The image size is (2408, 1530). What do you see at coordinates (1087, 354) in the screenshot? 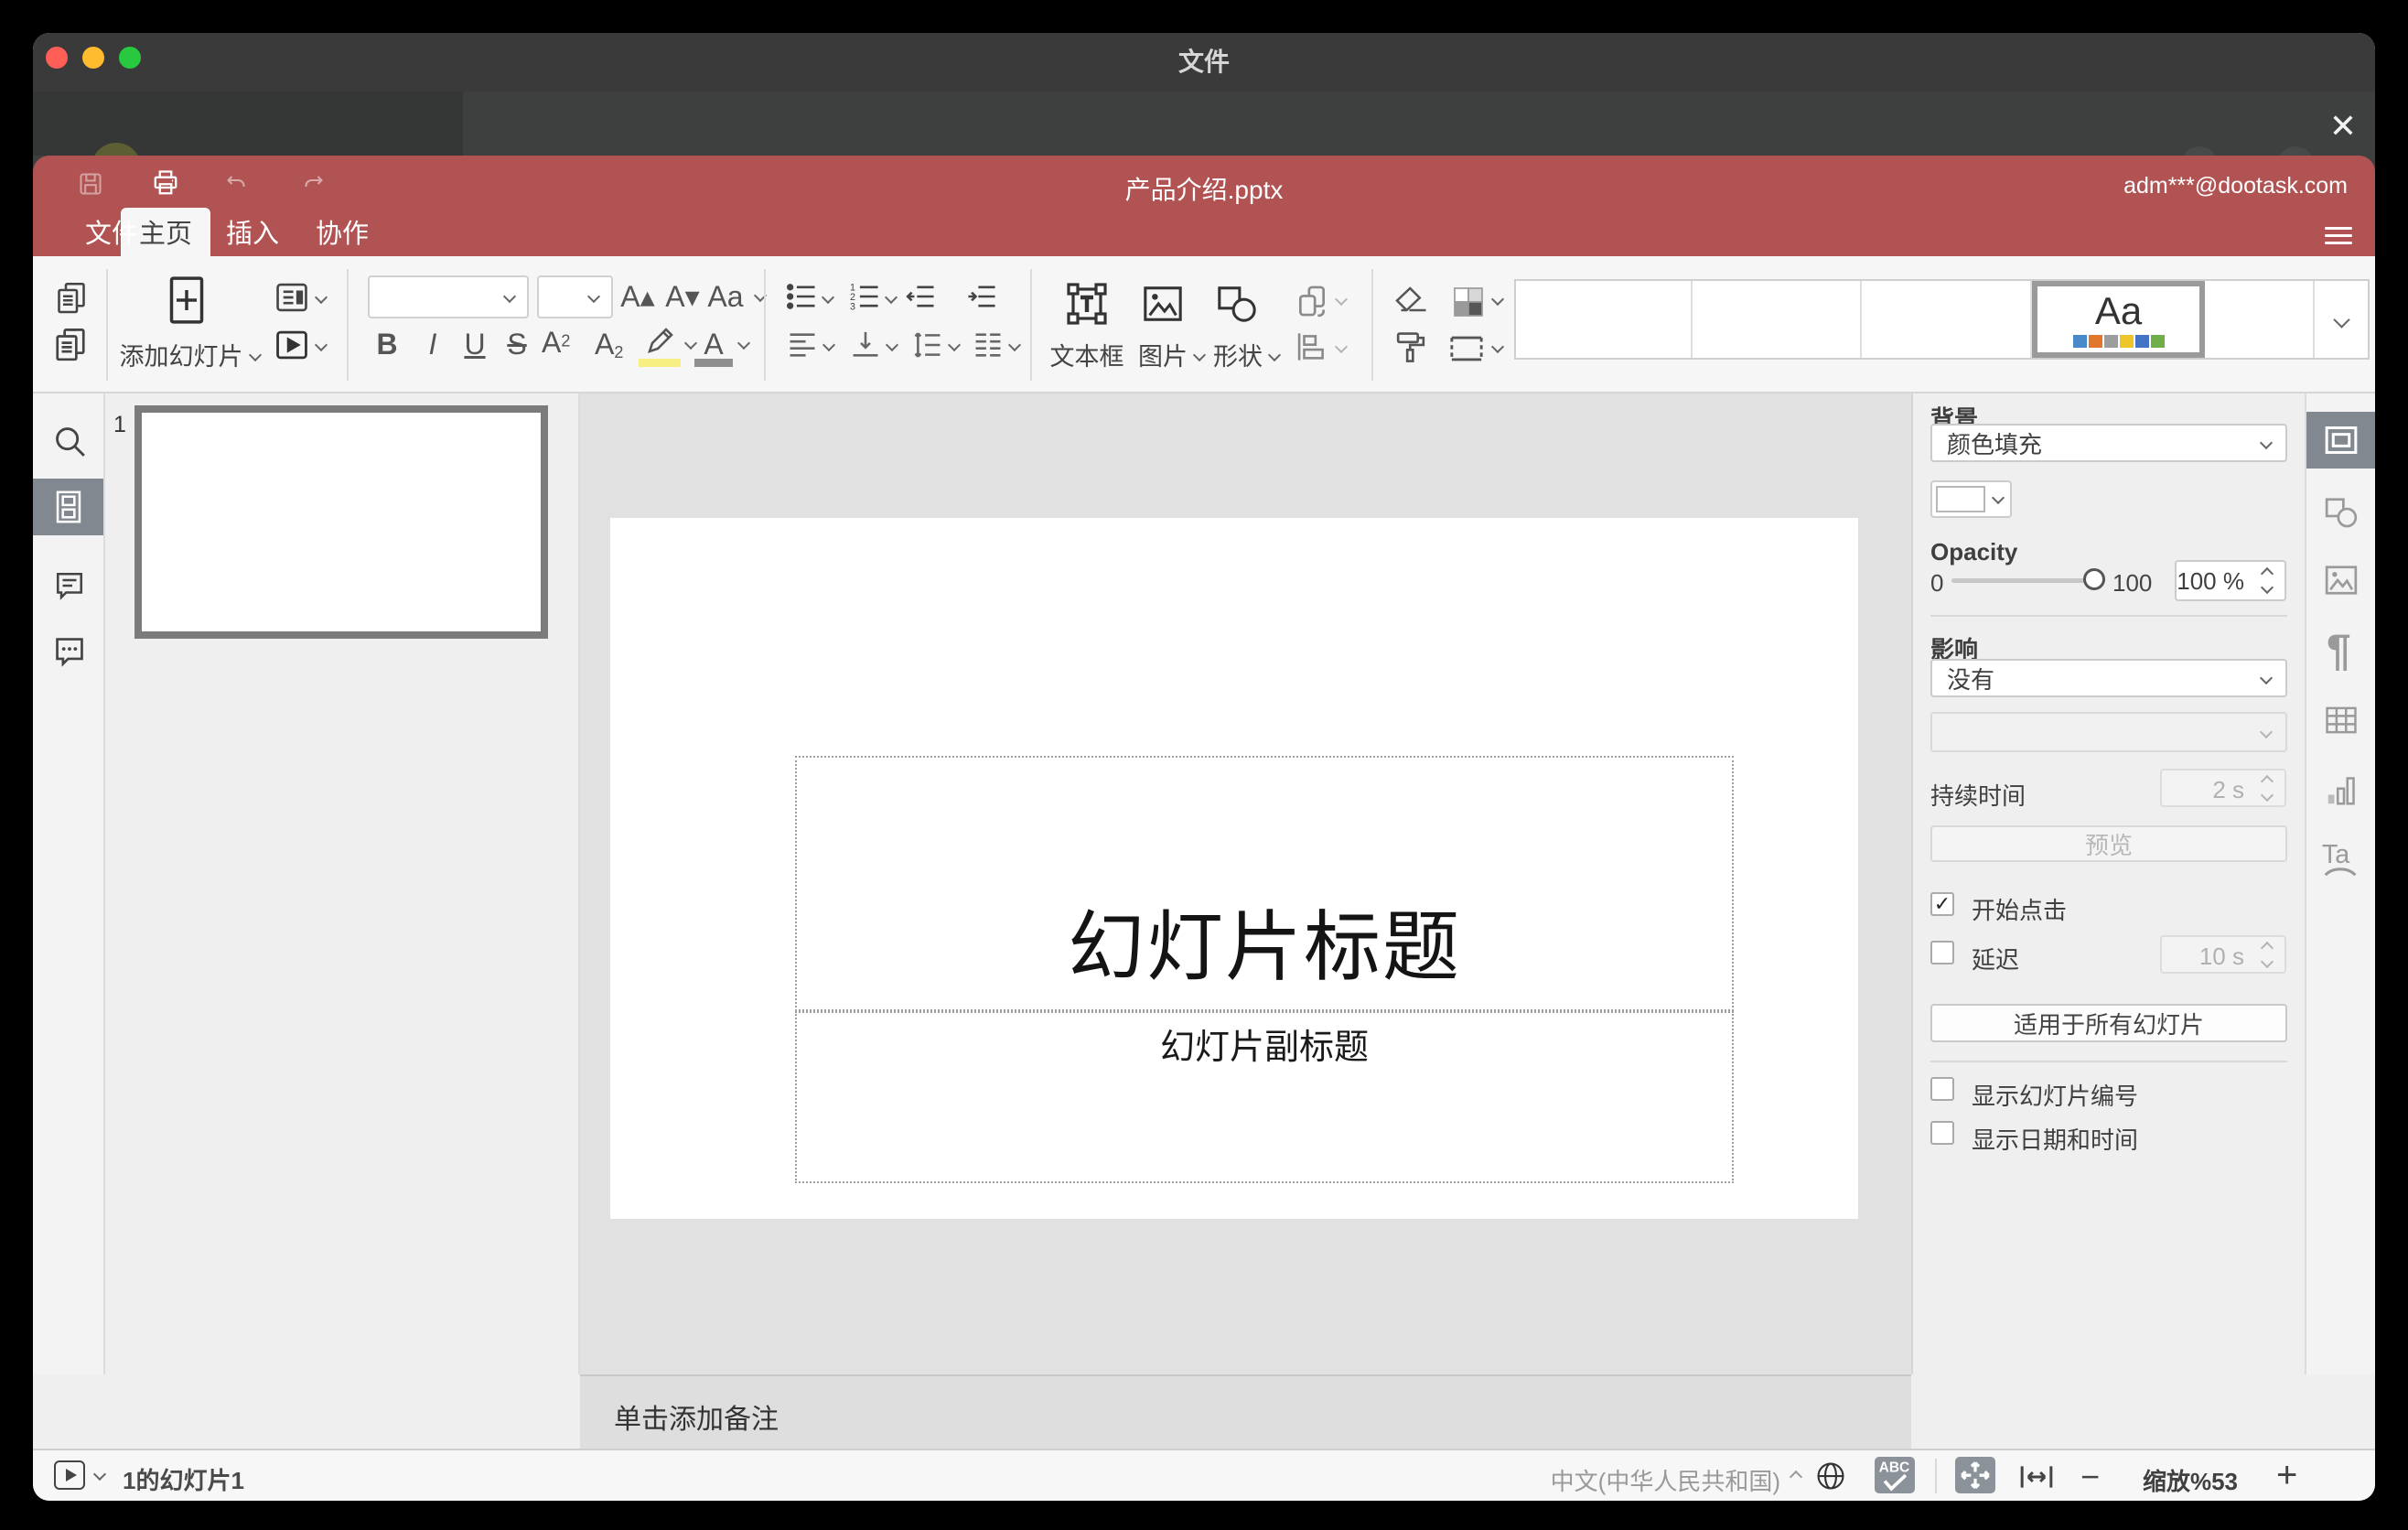
I see `text-box-button: 文本框` at bounding box center [1087, 354].